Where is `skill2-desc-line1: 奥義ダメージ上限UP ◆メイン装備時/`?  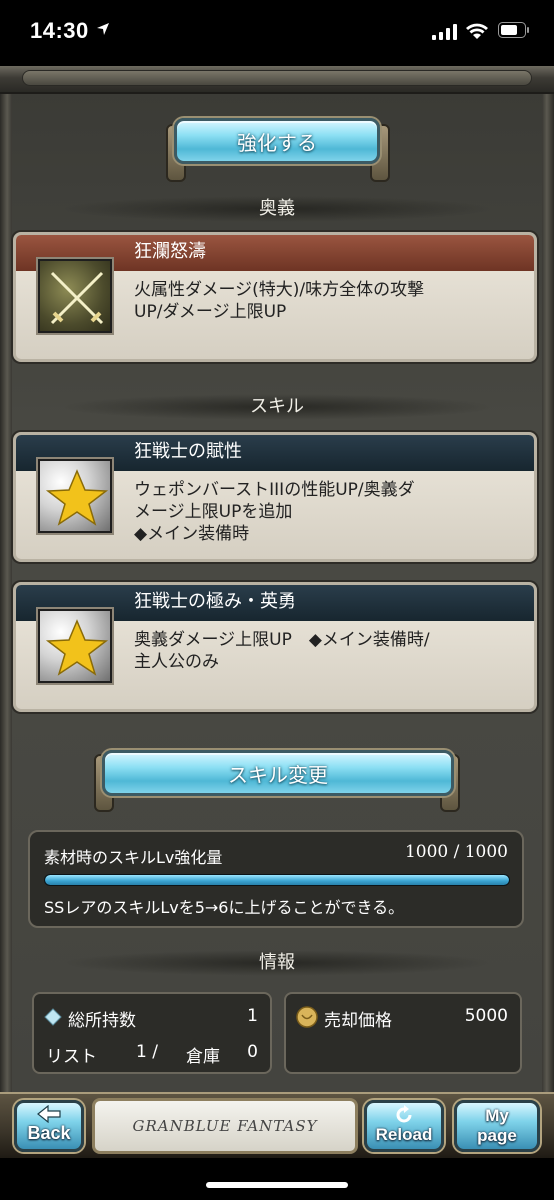
skill2-desc-line1: 奥義ダメージ上限UP ◆メイン装備時/ is located at coordinates (282, 640).